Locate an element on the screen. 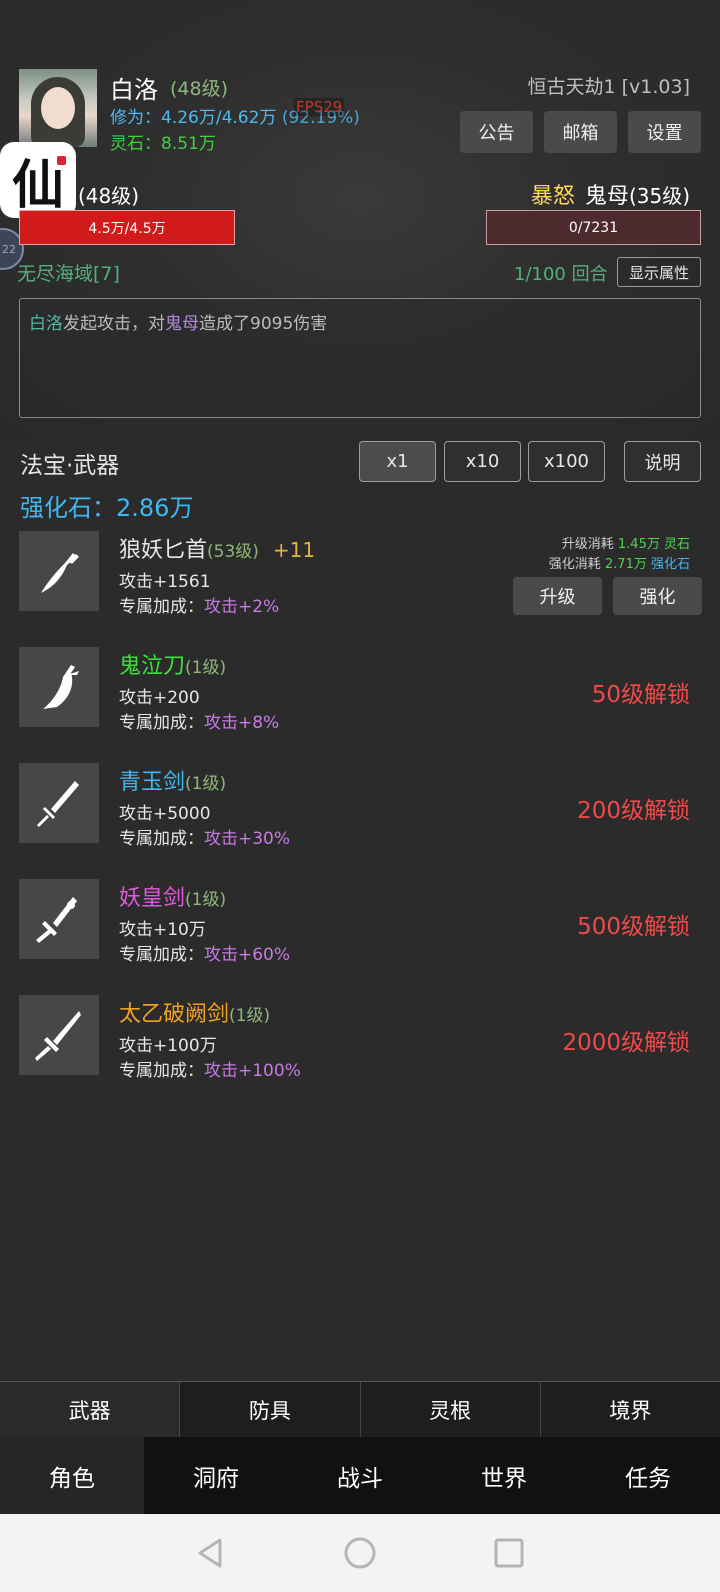 The width and height of the screenshot is (720, 1592). weapon-name: 狼妖匕首(53级) +11 is located at coordinates (217, 548).